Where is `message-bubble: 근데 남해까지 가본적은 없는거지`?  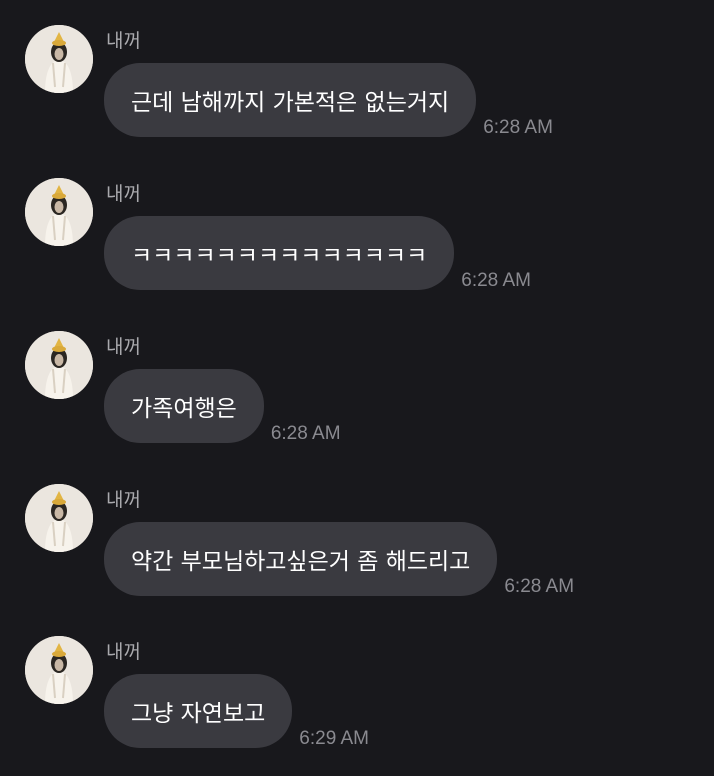
message-bubble: 근데 남해까지 가본적은 없는거지 is located at coordinates (290, 100).